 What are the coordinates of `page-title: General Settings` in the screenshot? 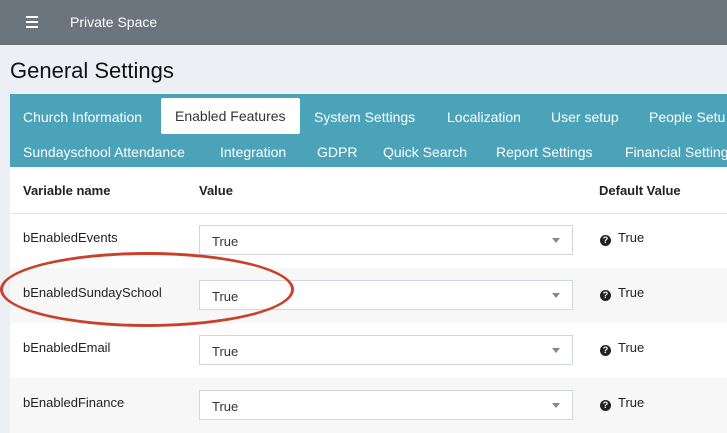 It's located at (92, 70).